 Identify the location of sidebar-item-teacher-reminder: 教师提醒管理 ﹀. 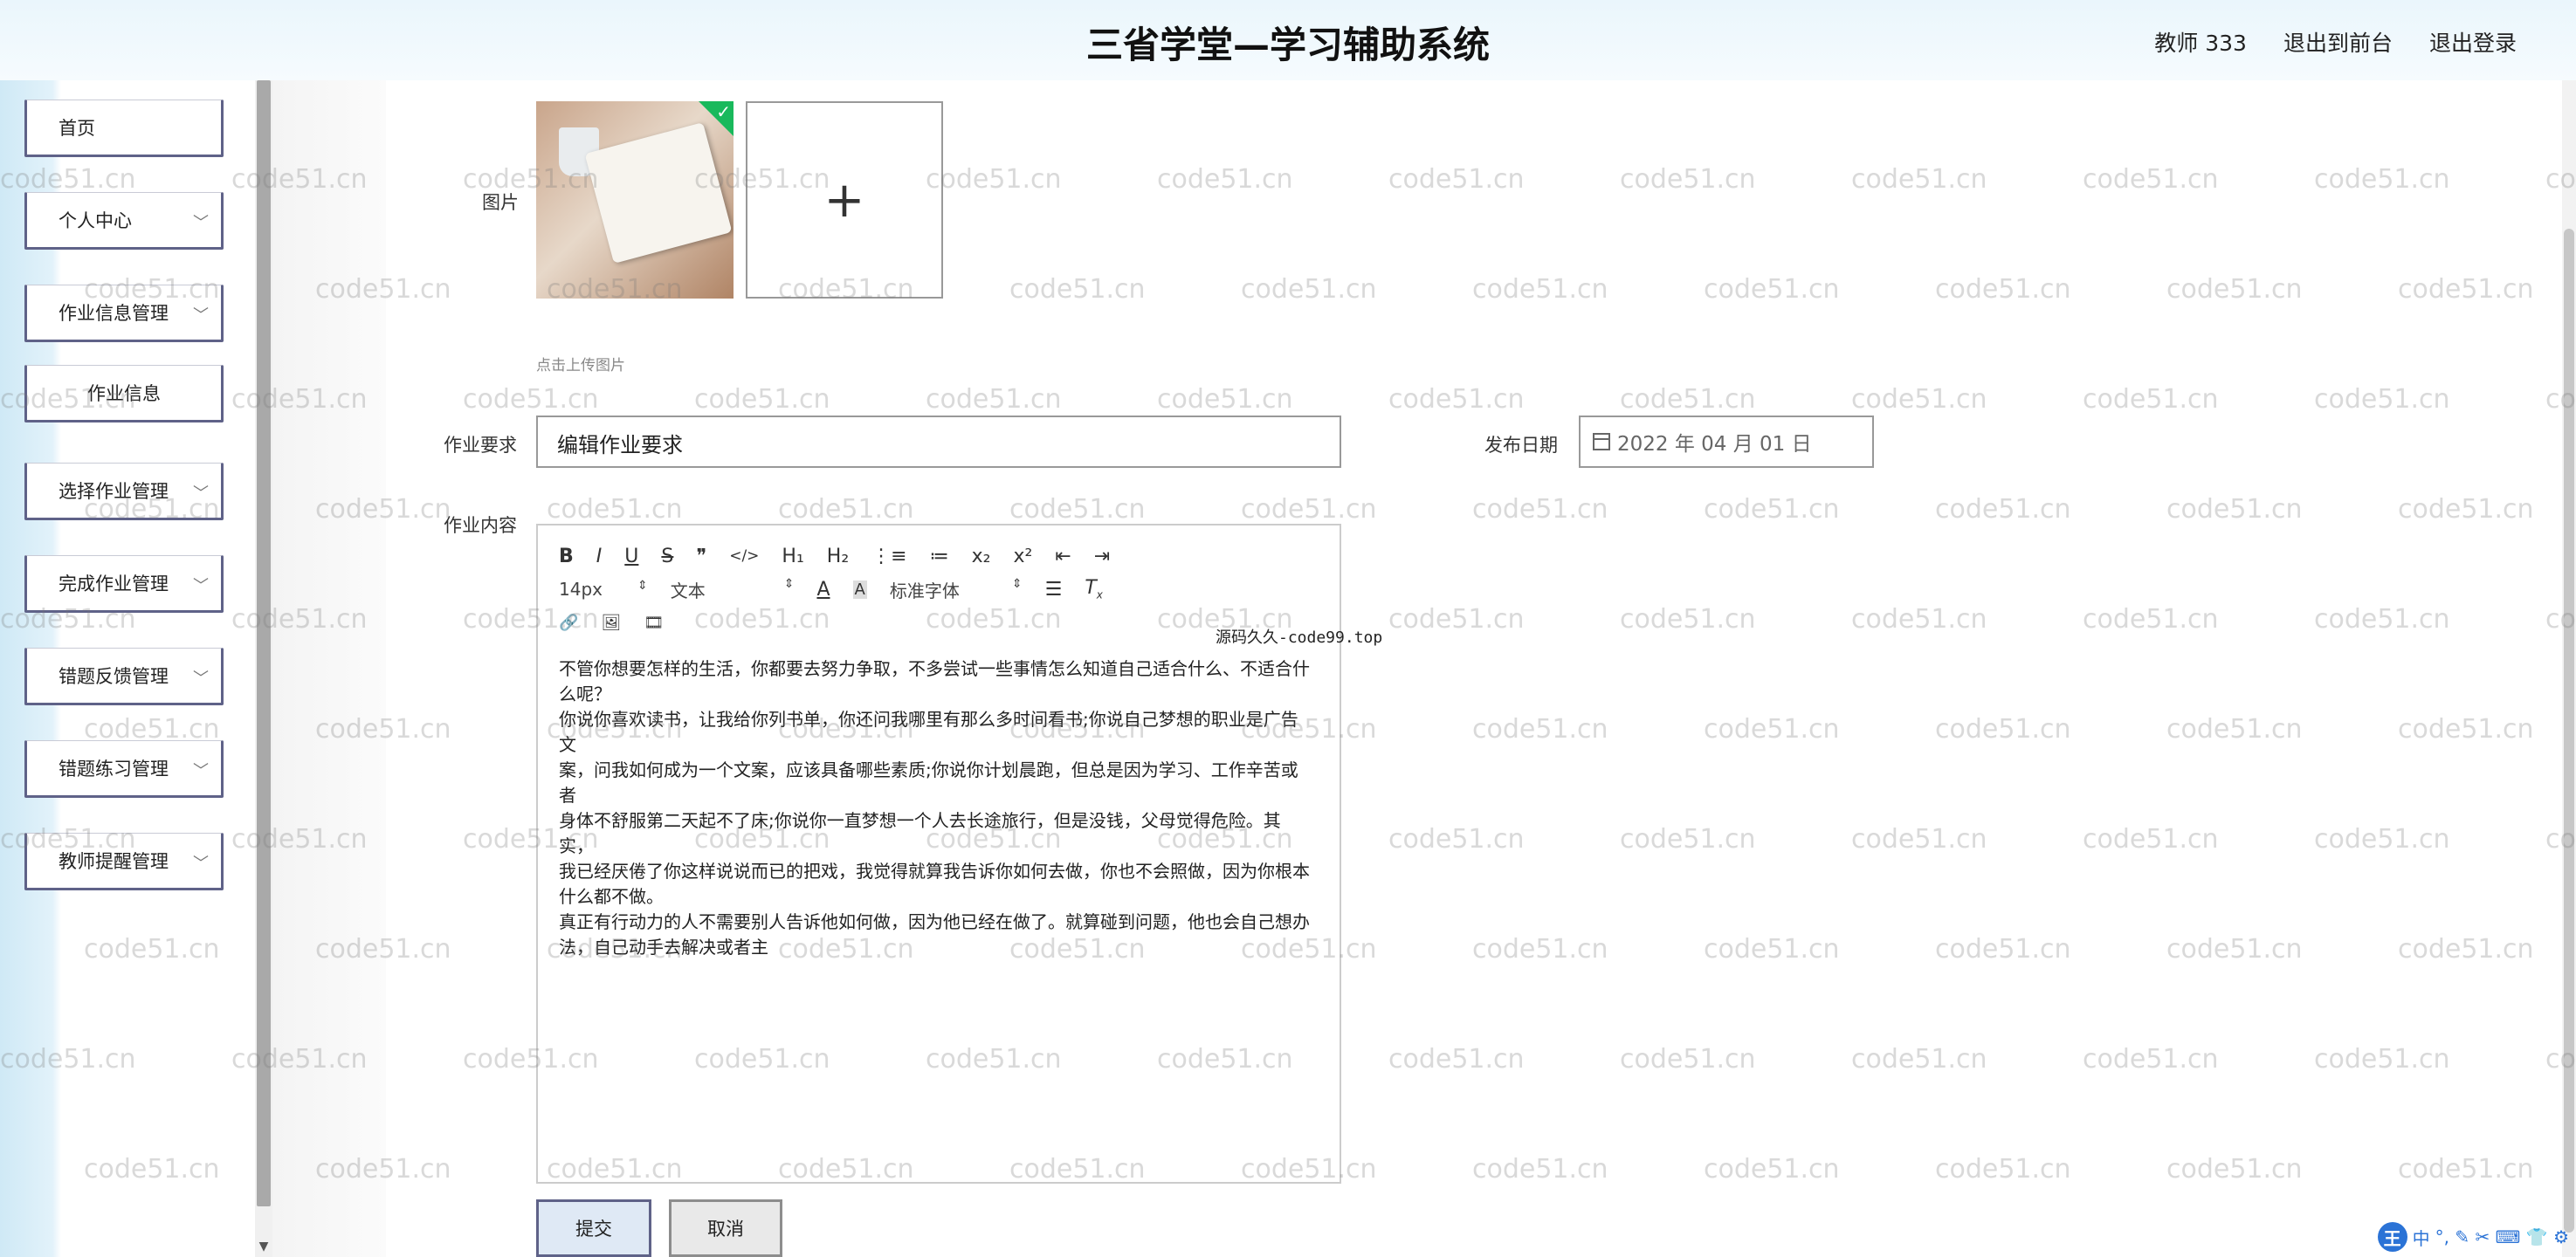
(124, 861).